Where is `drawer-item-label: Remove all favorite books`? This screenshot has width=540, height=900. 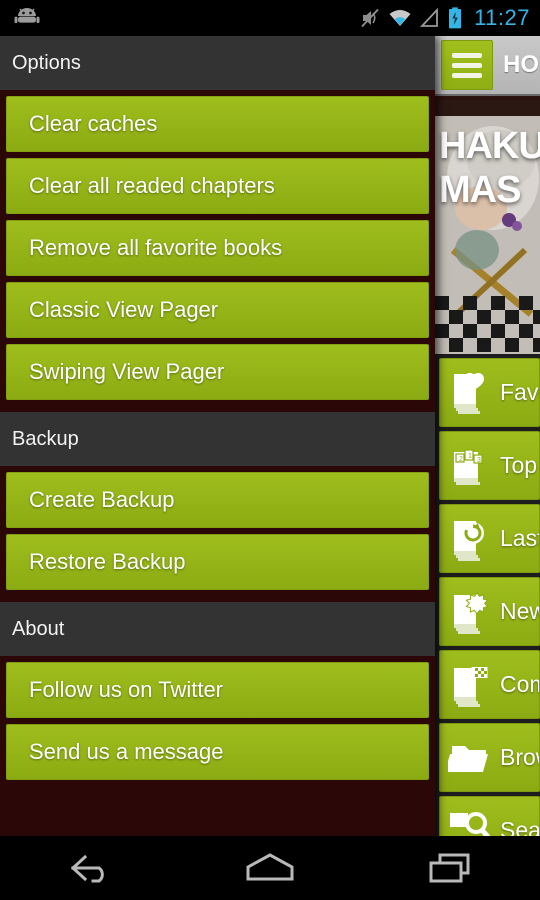
drawer-item-label: Remove all favorite books is located at coordinates (156, 247).